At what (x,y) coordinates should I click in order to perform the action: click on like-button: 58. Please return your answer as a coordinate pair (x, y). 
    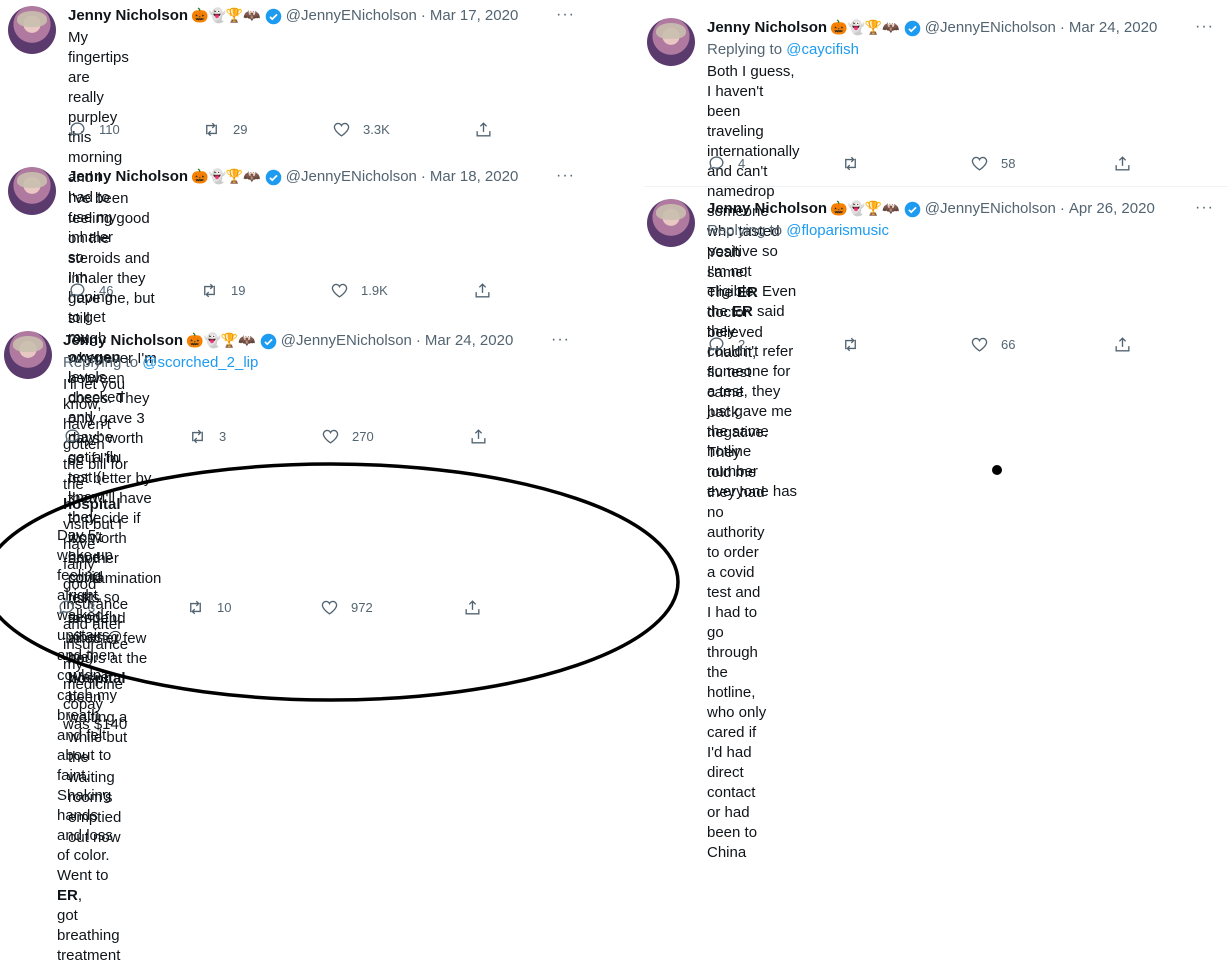
    Looking at the image, I should click on (992, 163).